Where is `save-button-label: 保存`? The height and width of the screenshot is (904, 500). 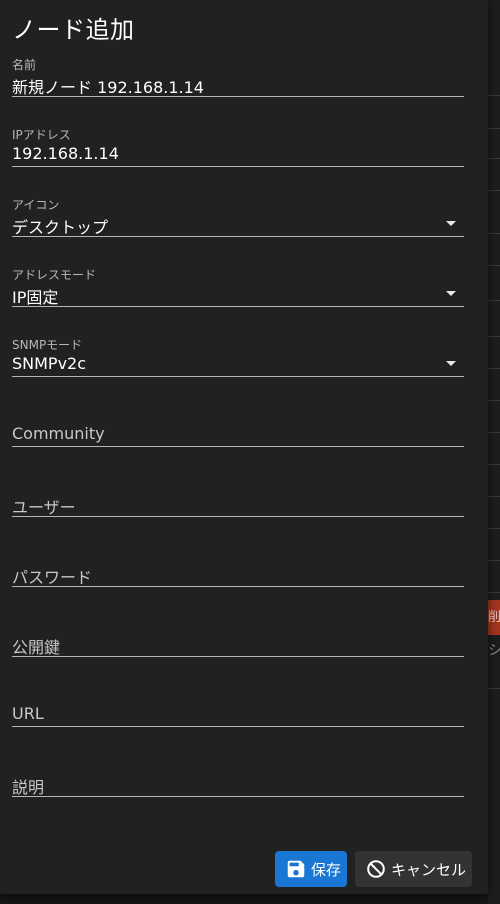 save-button-label: 保存 is located at coordinates (326, 869).